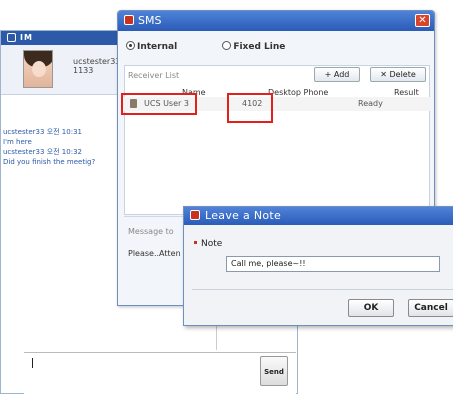 The height and width of the screenshot is (394, 453). I want to click on row-result: Ready, so click(370, 103).